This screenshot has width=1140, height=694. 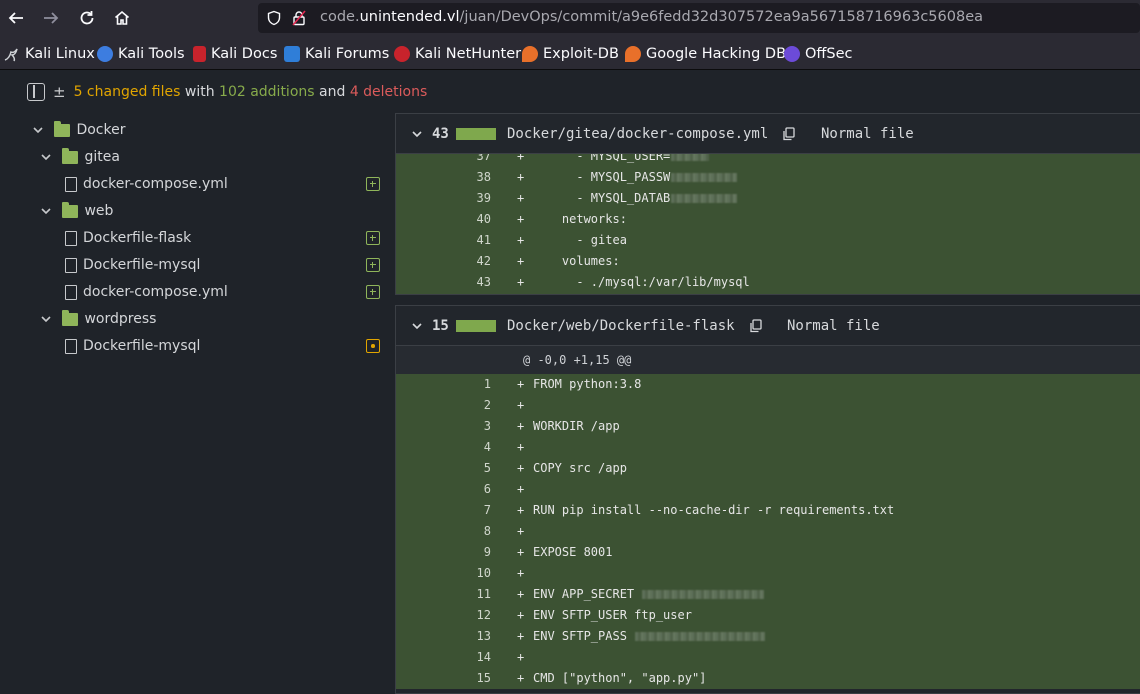 I want to click on bookmark-kali-docs: Kali Docs, so click(x=235, y=54).